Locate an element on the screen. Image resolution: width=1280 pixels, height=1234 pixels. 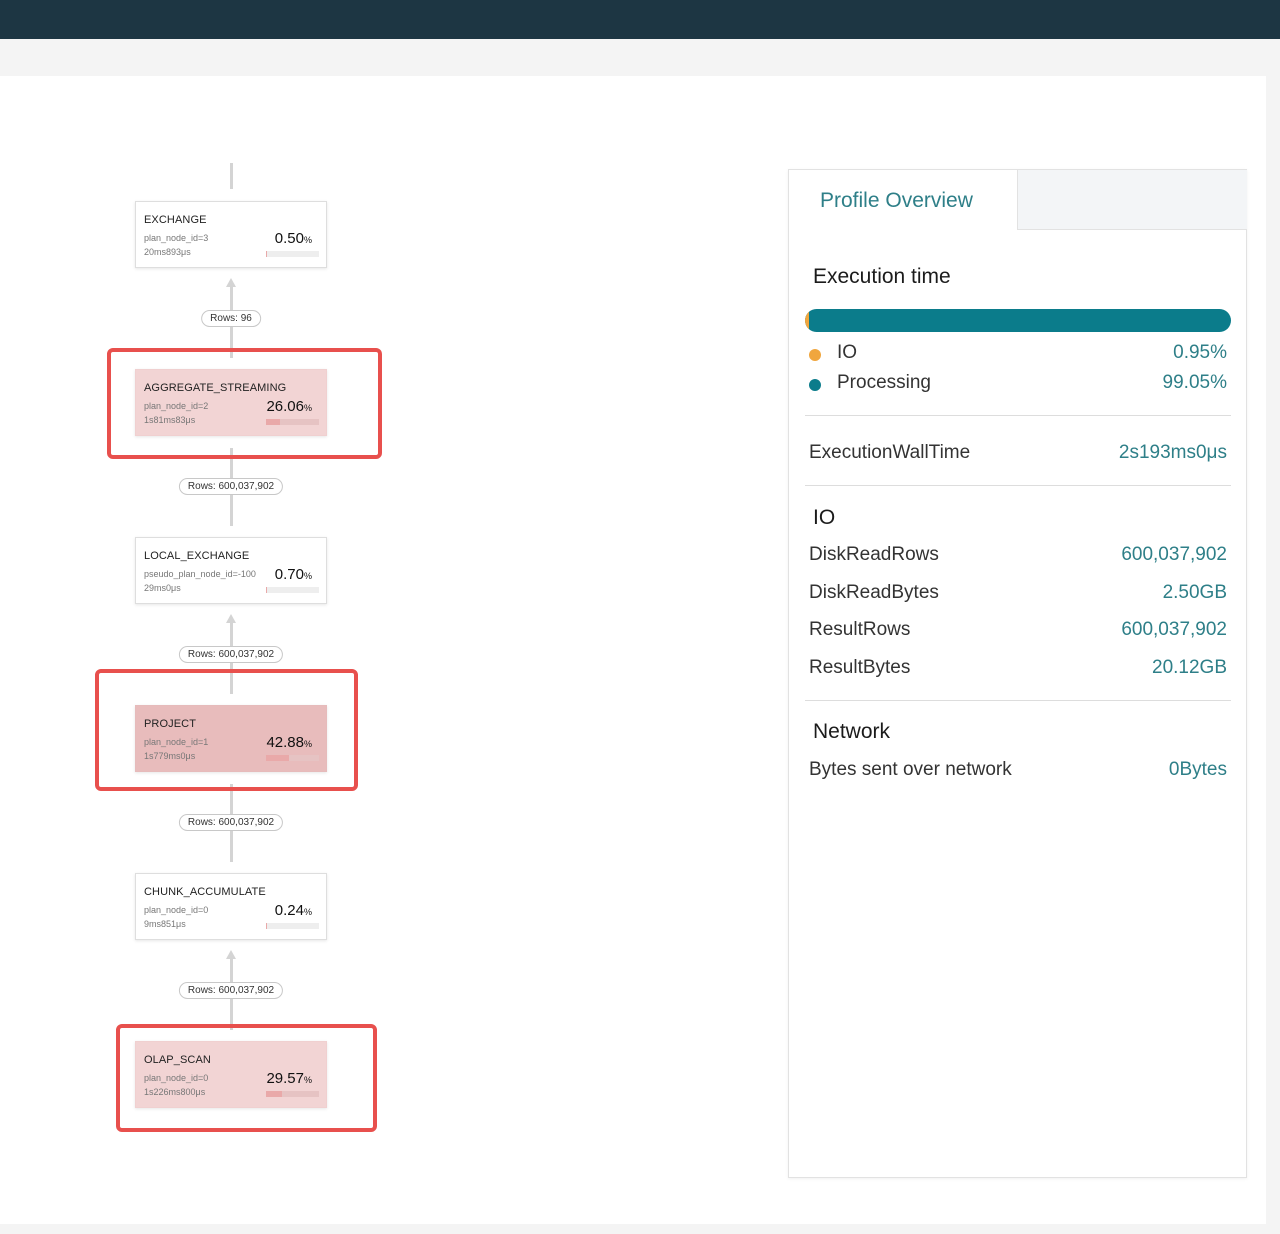
node-id-label: plan_node_id=2 is located at coordinates (176, 406).